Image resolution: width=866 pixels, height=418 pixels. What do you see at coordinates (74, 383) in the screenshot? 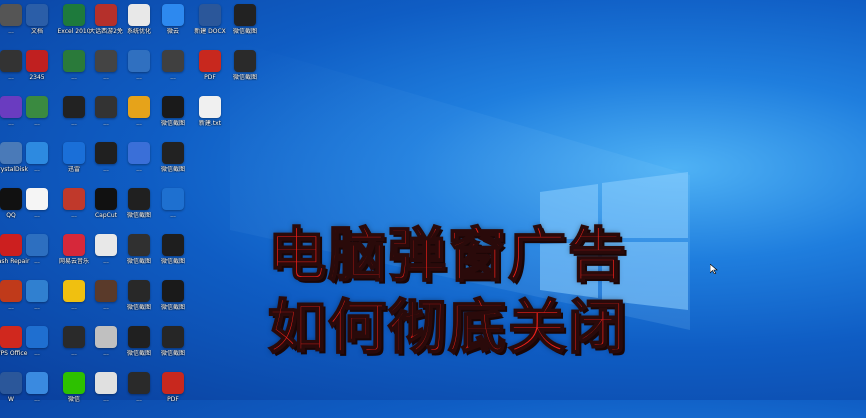
I see `wechat-icon` at bounding box center [74, 383].